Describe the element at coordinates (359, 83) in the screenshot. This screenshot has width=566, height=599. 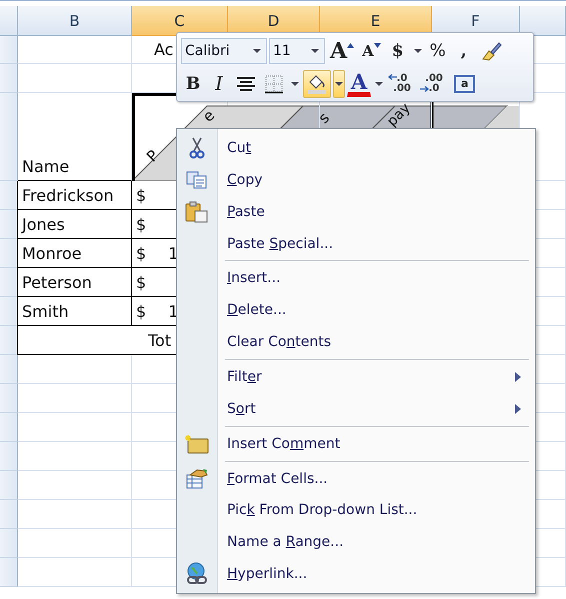
I see `font-color-button: A` at that location.